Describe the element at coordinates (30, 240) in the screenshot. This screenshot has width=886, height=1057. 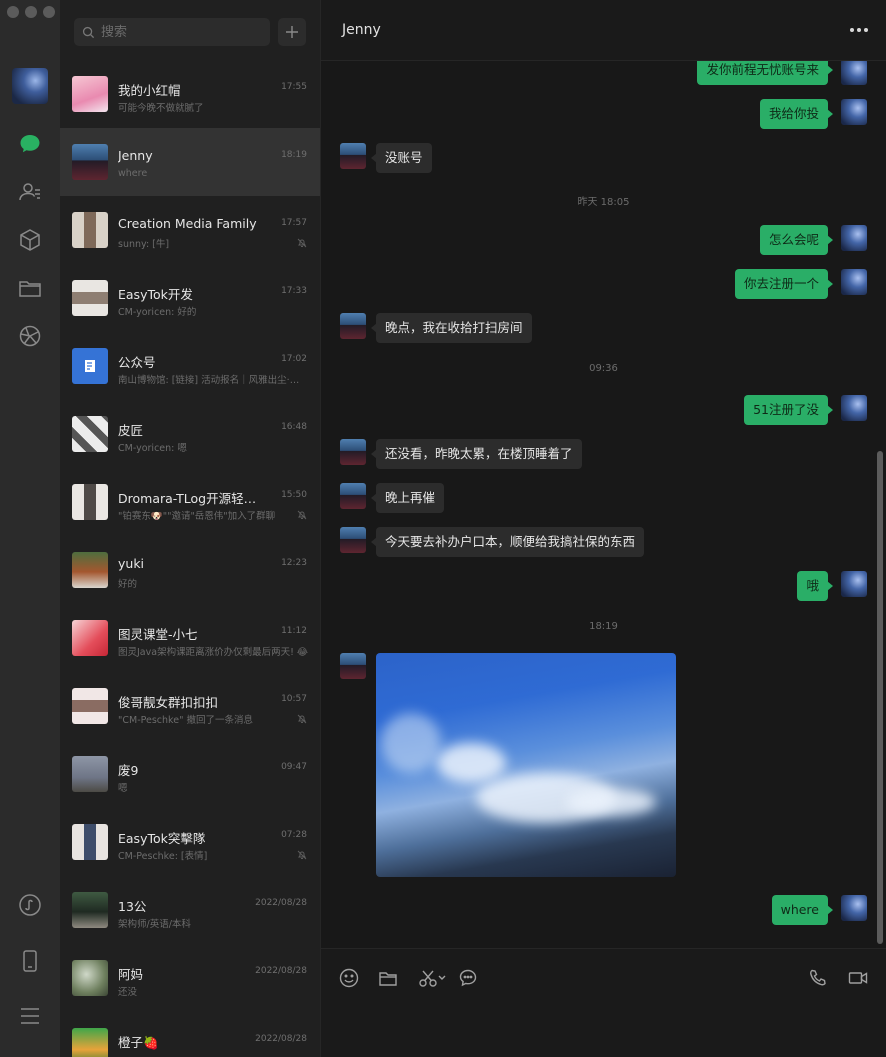
I see `favorites-cube-icon` at that location.